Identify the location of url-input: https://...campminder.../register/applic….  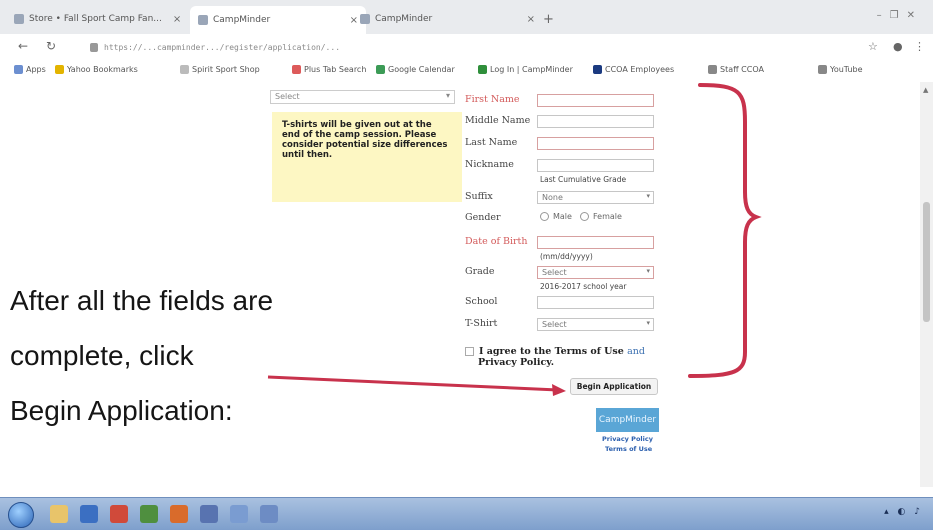
(475, 47).